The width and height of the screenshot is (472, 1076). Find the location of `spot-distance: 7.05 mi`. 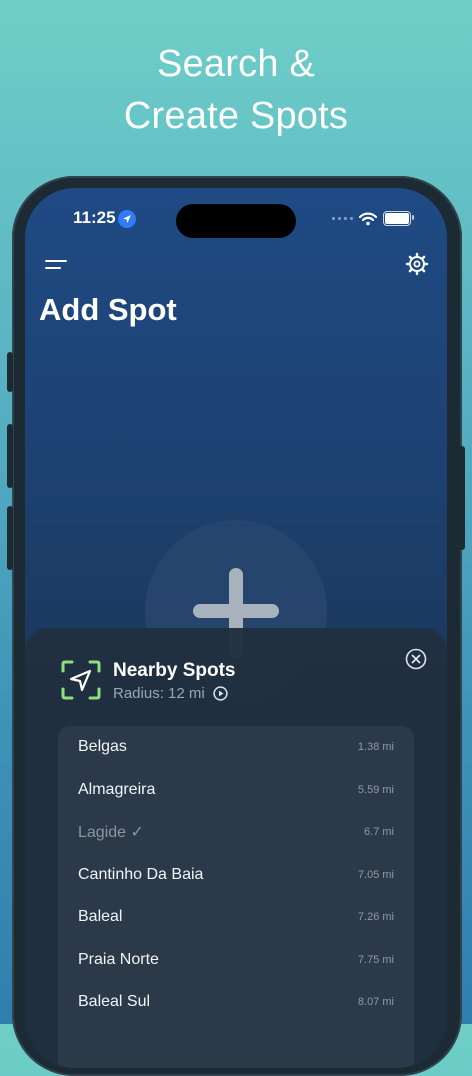

spot-distance: 7.05 mi is located at coordinates (375, 875).